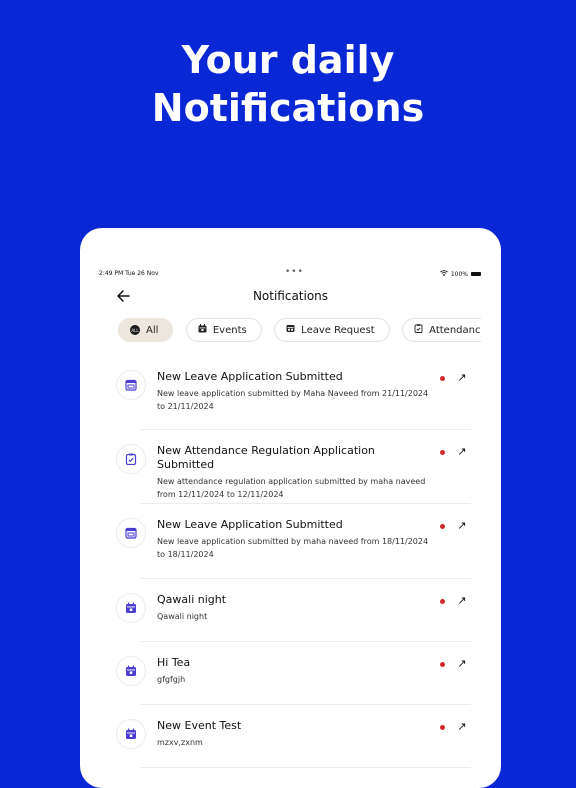 This screenshot has width=576, height=788. I want to click on status-right: 100%, so click(460, 274).